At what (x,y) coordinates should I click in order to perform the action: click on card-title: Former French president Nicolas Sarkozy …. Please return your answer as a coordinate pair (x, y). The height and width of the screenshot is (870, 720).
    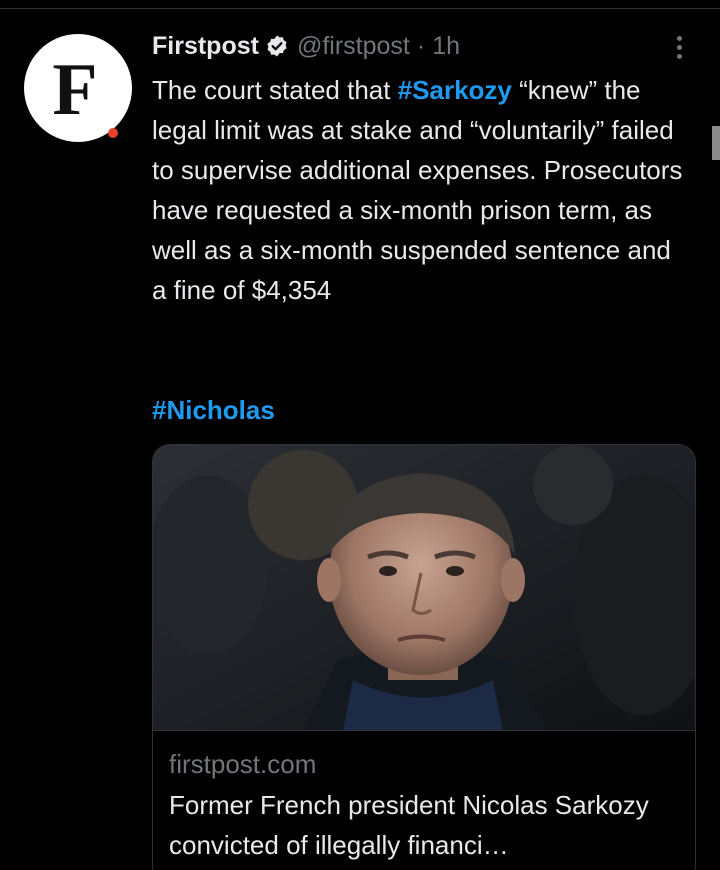
    Looking at the image, I should click on (409, 825).